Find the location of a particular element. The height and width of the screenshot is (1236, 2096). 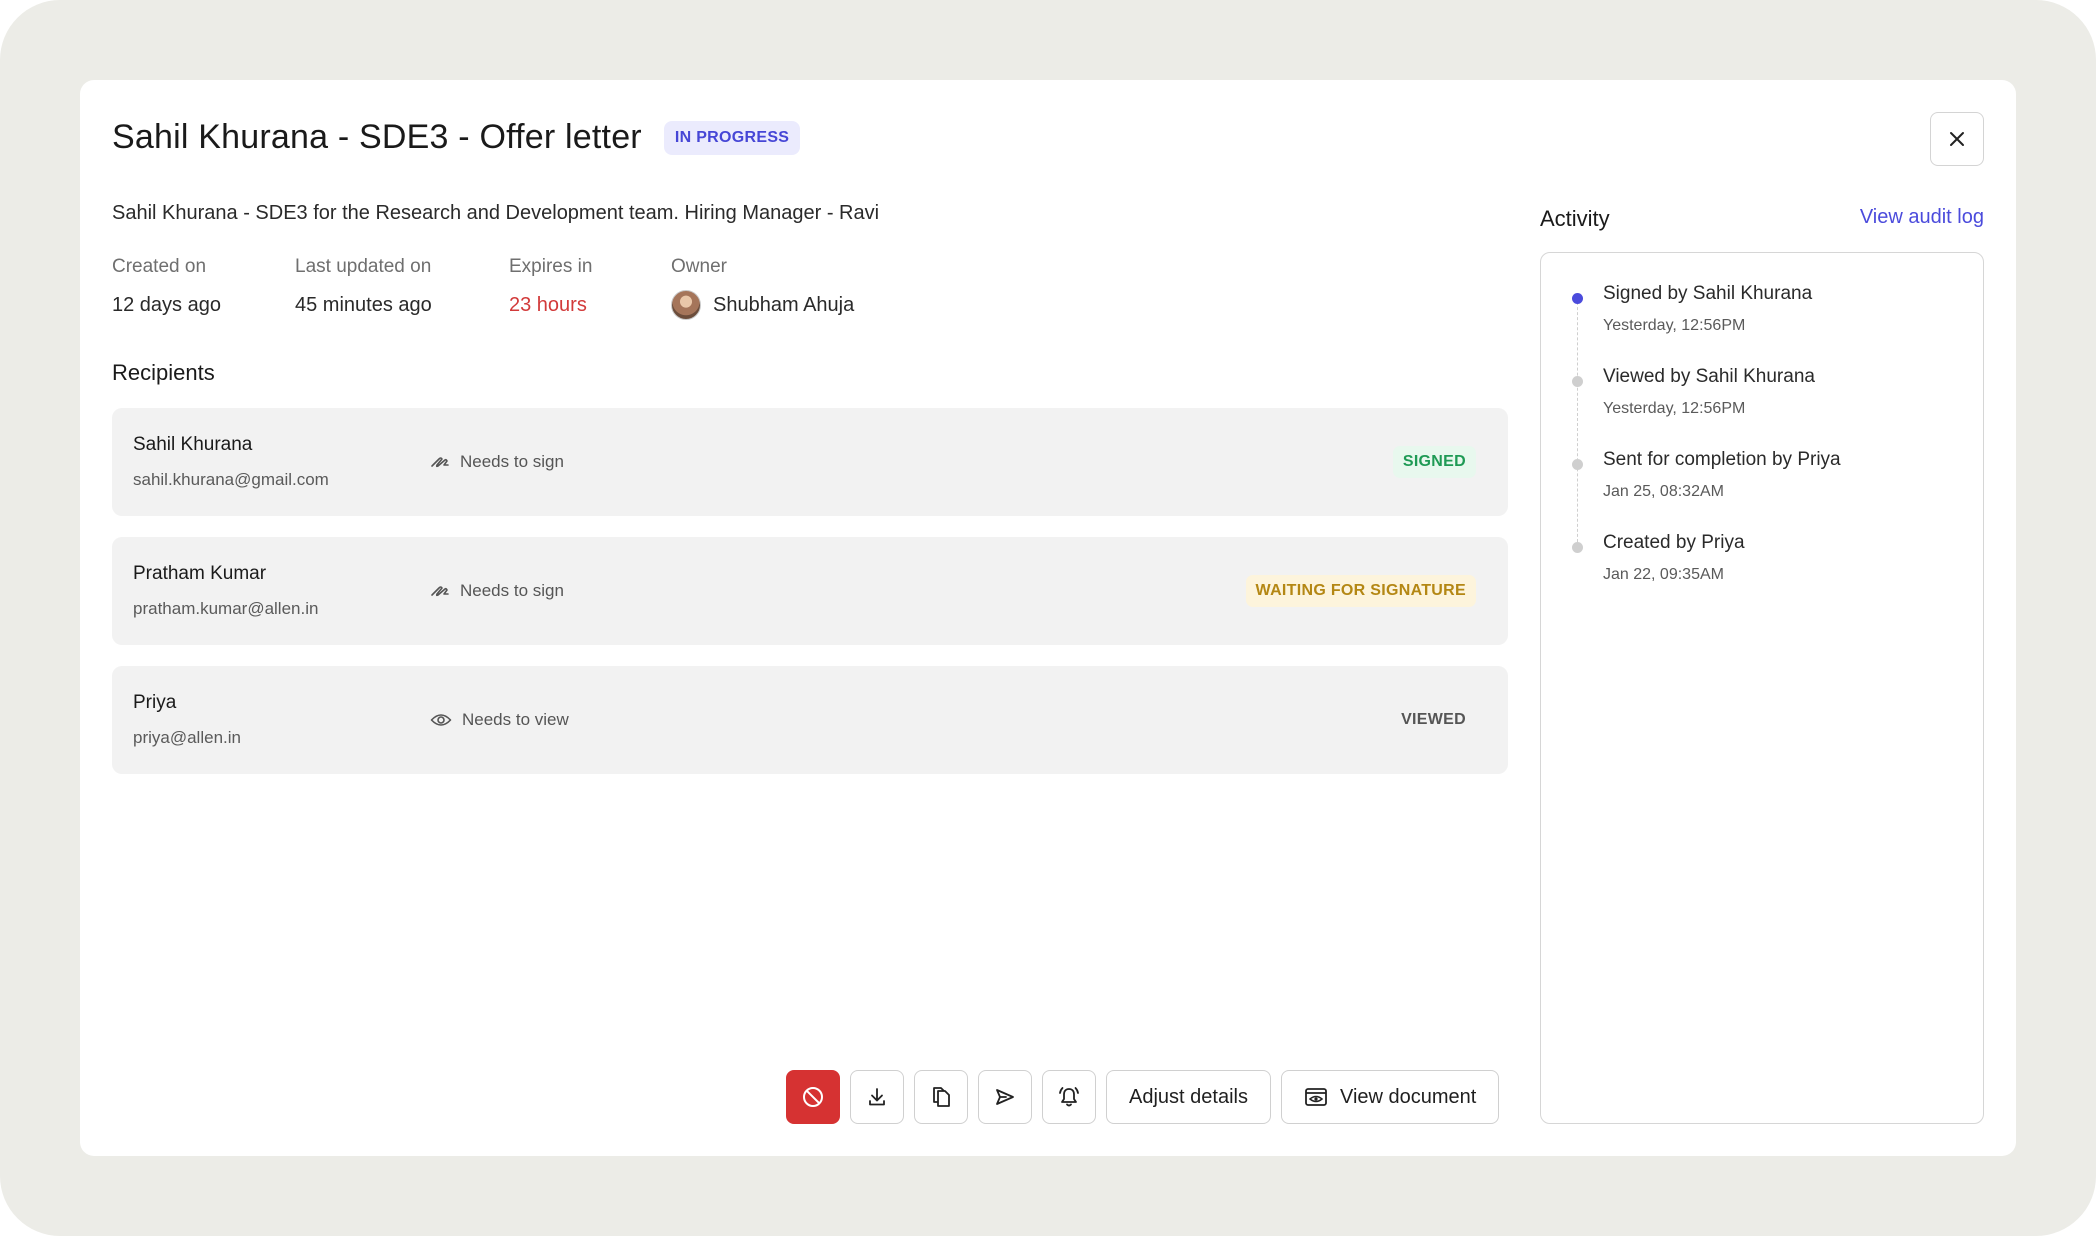

recipient-role: Needs to view is located at coordinates (499, 720).